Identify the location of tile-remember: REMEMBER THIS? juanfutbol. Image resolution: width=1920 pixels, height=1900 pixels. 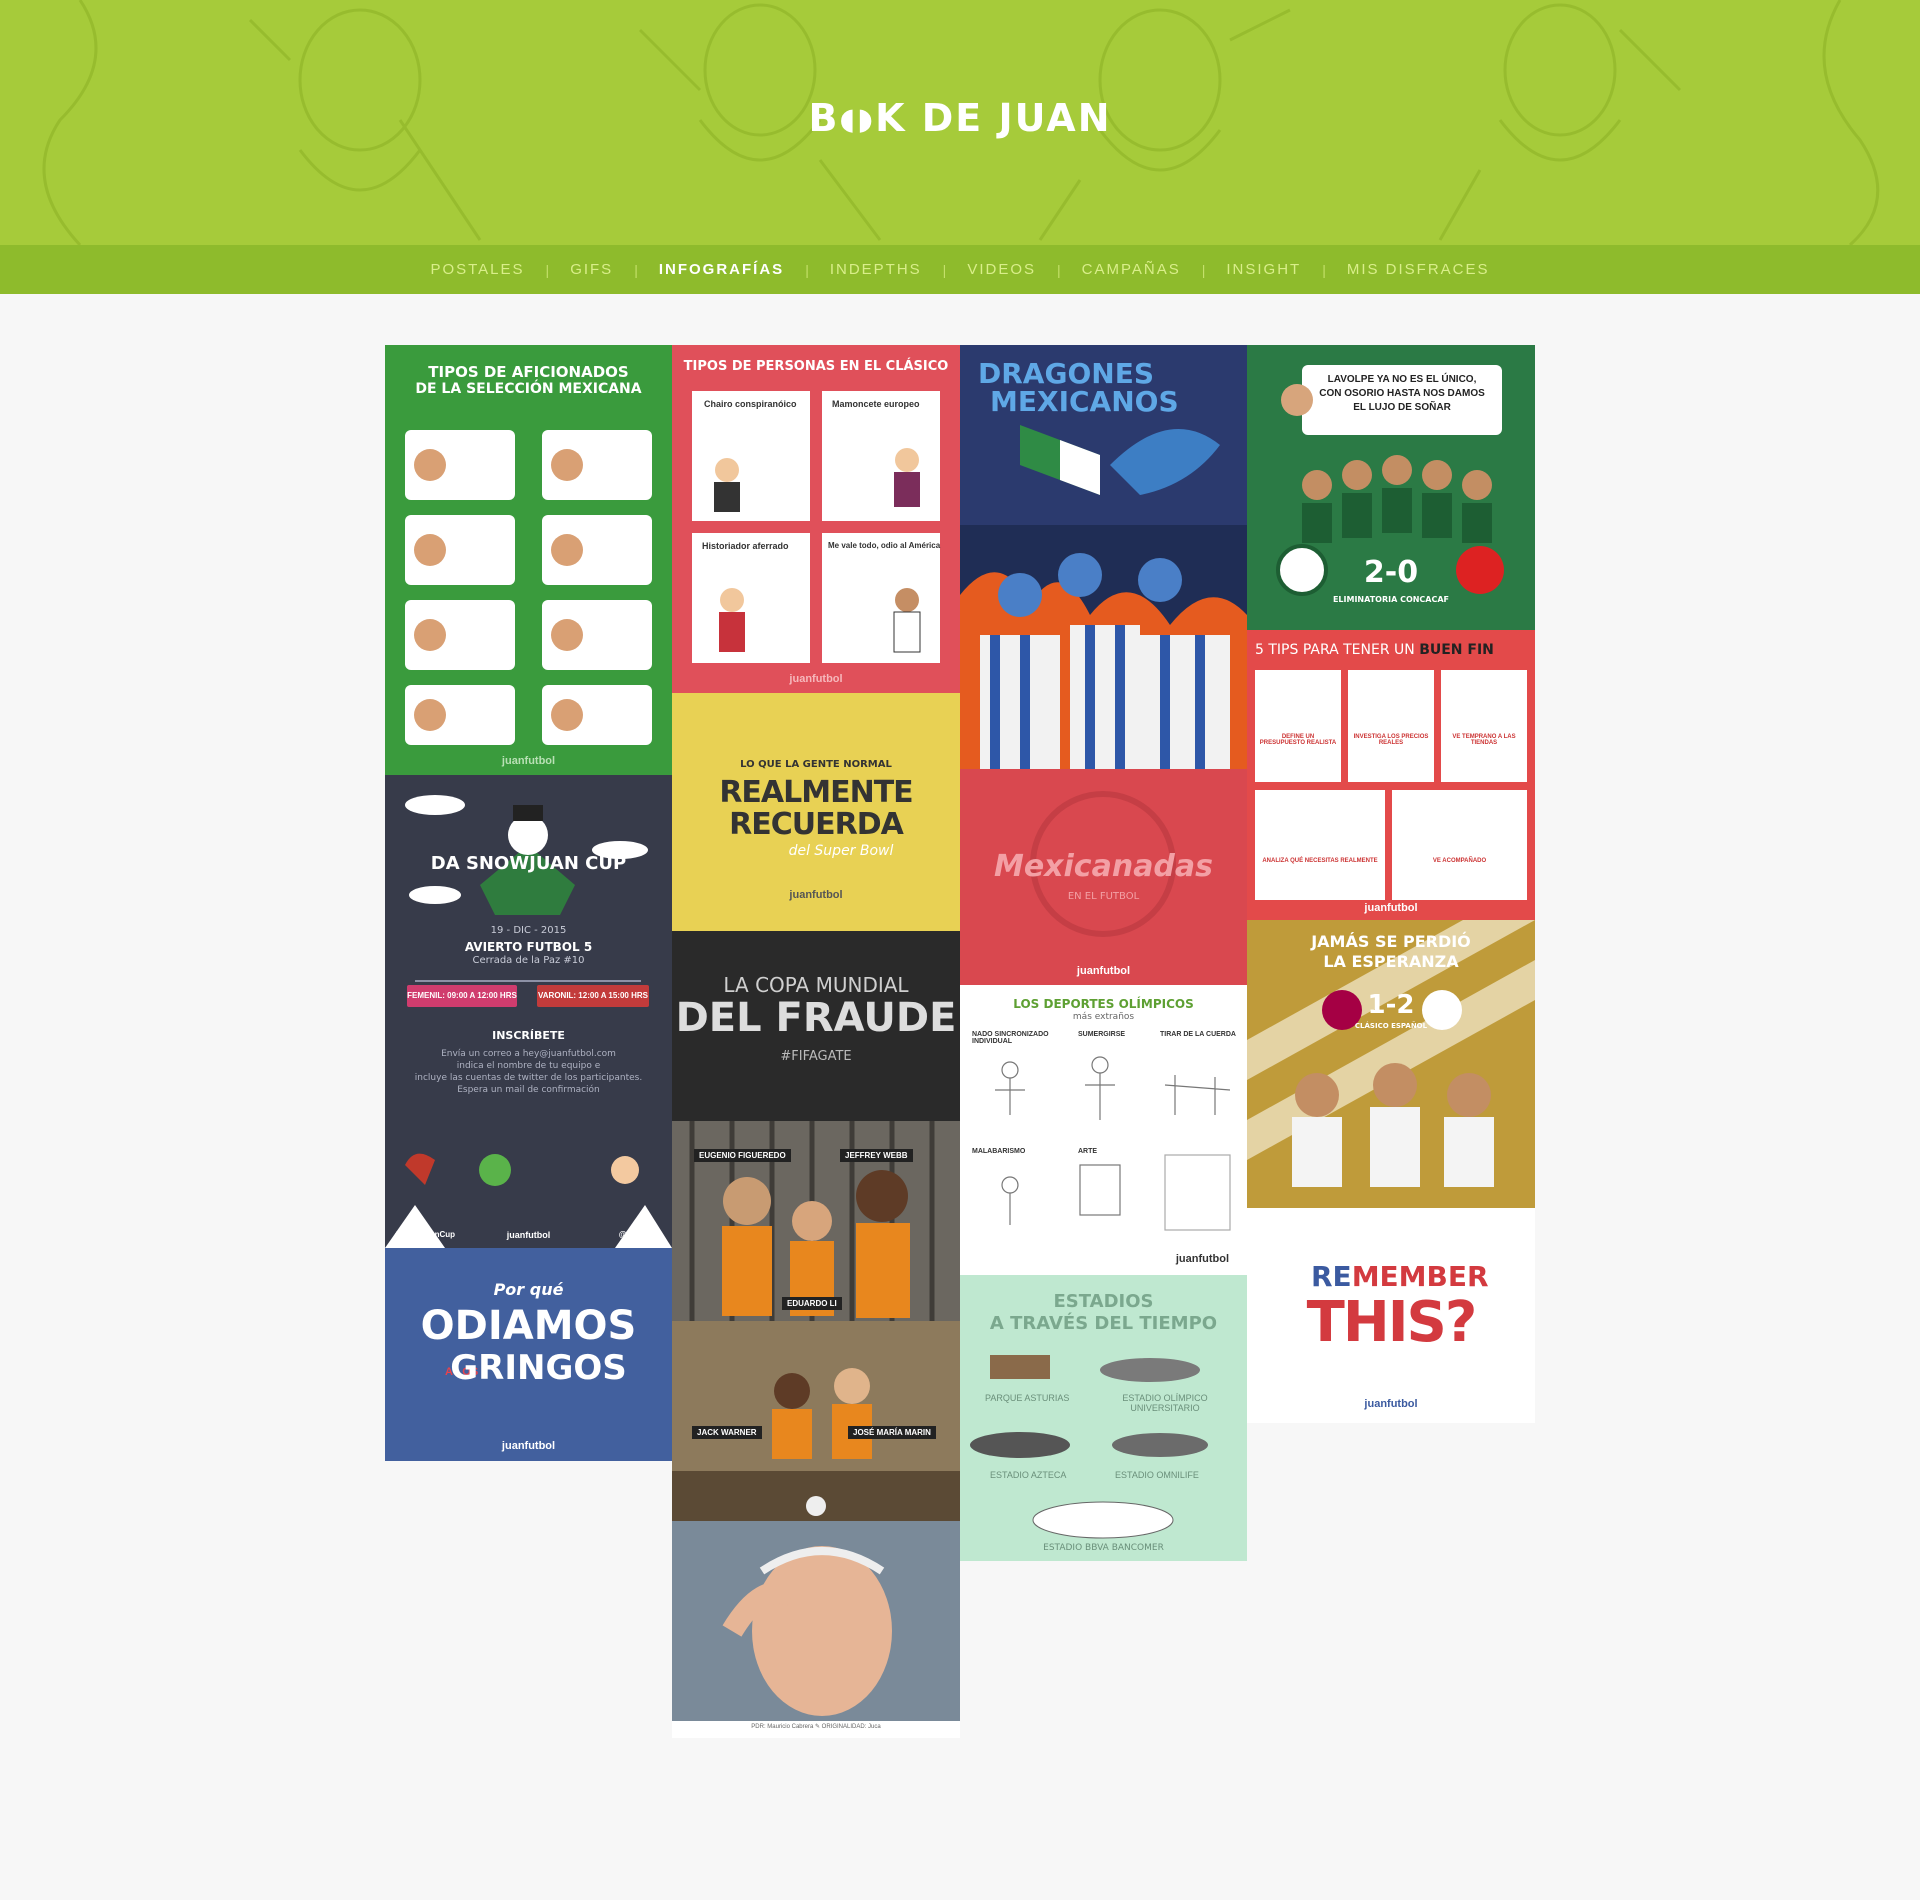
(1391, 1315).